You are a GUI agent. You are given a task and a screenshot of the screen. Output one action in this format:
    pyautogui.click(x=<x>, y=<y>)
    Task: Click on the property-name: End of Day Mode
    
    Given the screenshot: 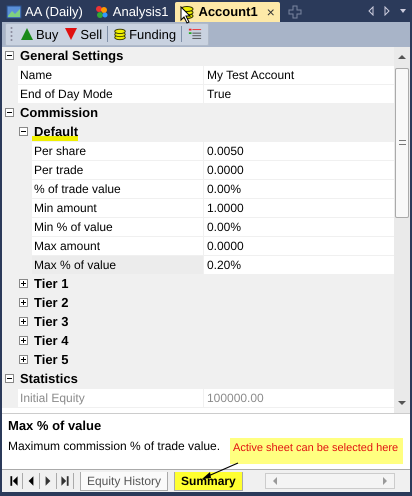 What is the action you would take?
    pyautogui.click(x=111, y=93)
    